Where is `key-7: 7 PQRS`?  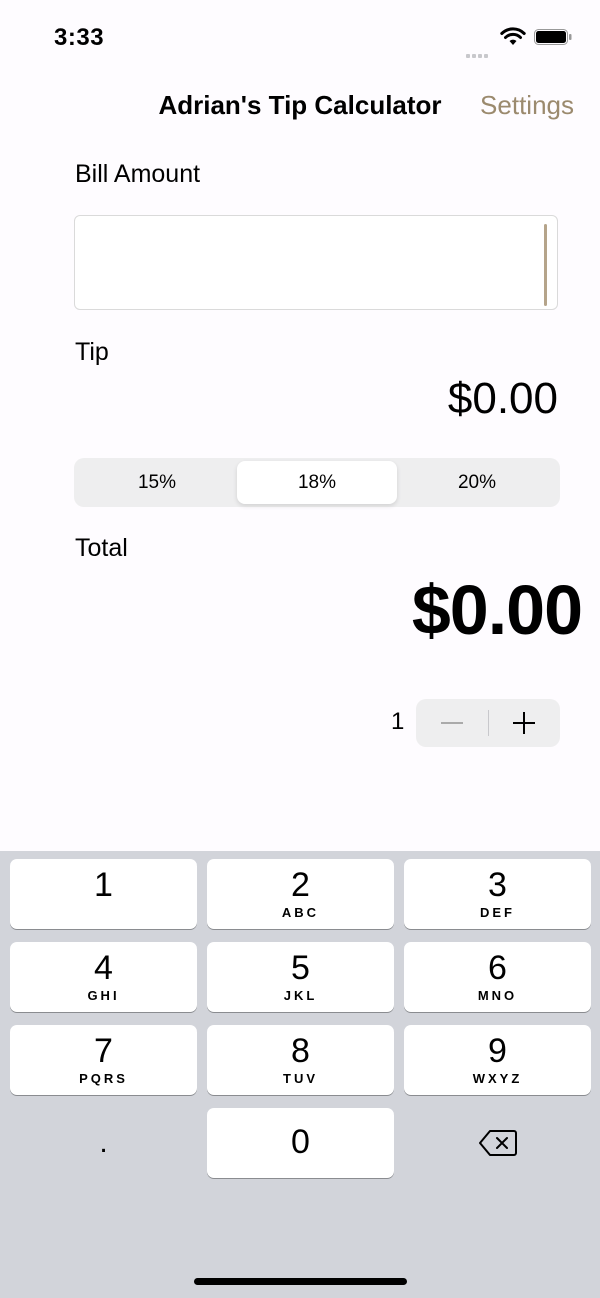 key-7: 7 PQRS is located at coordinates (103, 1060).